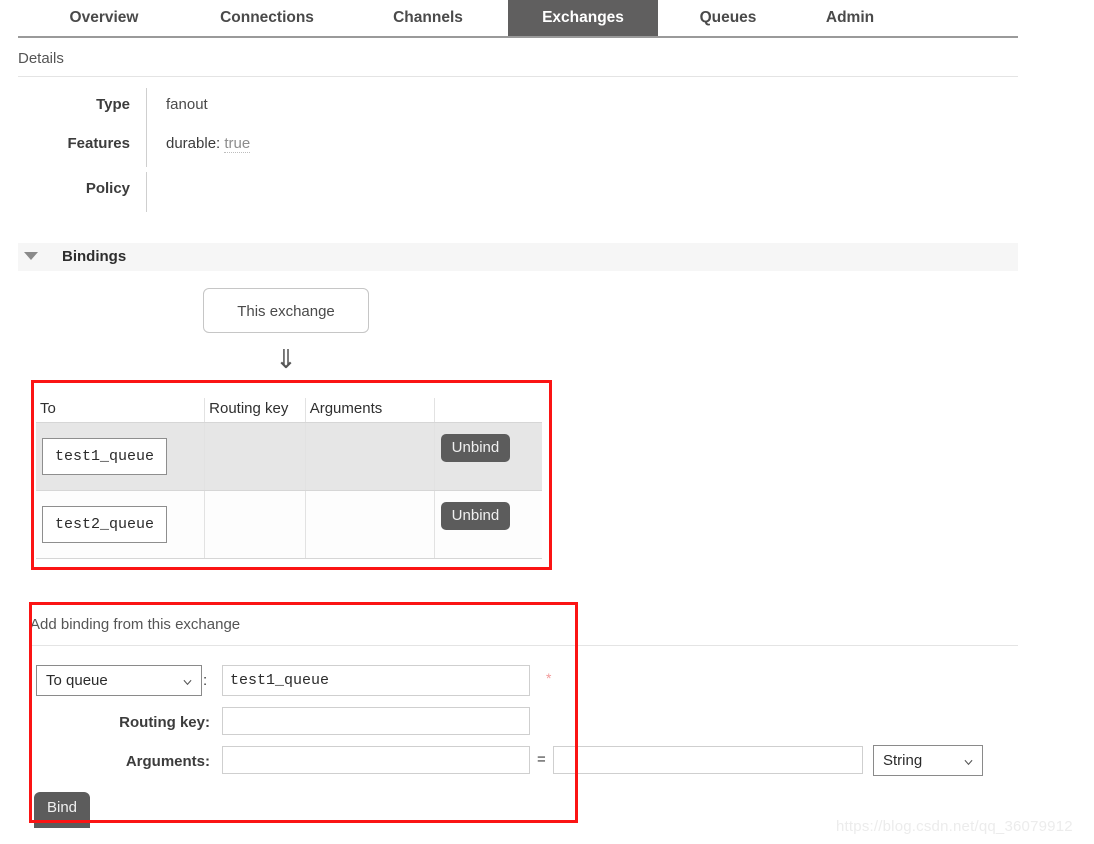 This screenshot has width=1094, height=844. Describe the element at coordinates (300, 109) in the screenshot. I see `detail-row-type: Type fanout` at that location.